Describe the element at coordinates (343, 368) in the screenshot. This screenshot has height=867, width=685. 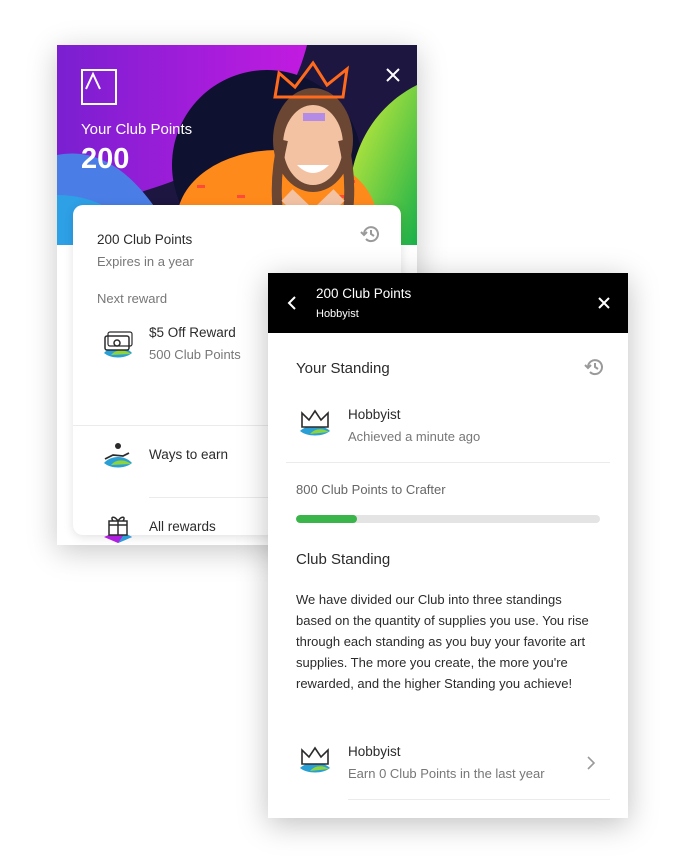
I see `your-standing-heading: Your Standing` at that location.